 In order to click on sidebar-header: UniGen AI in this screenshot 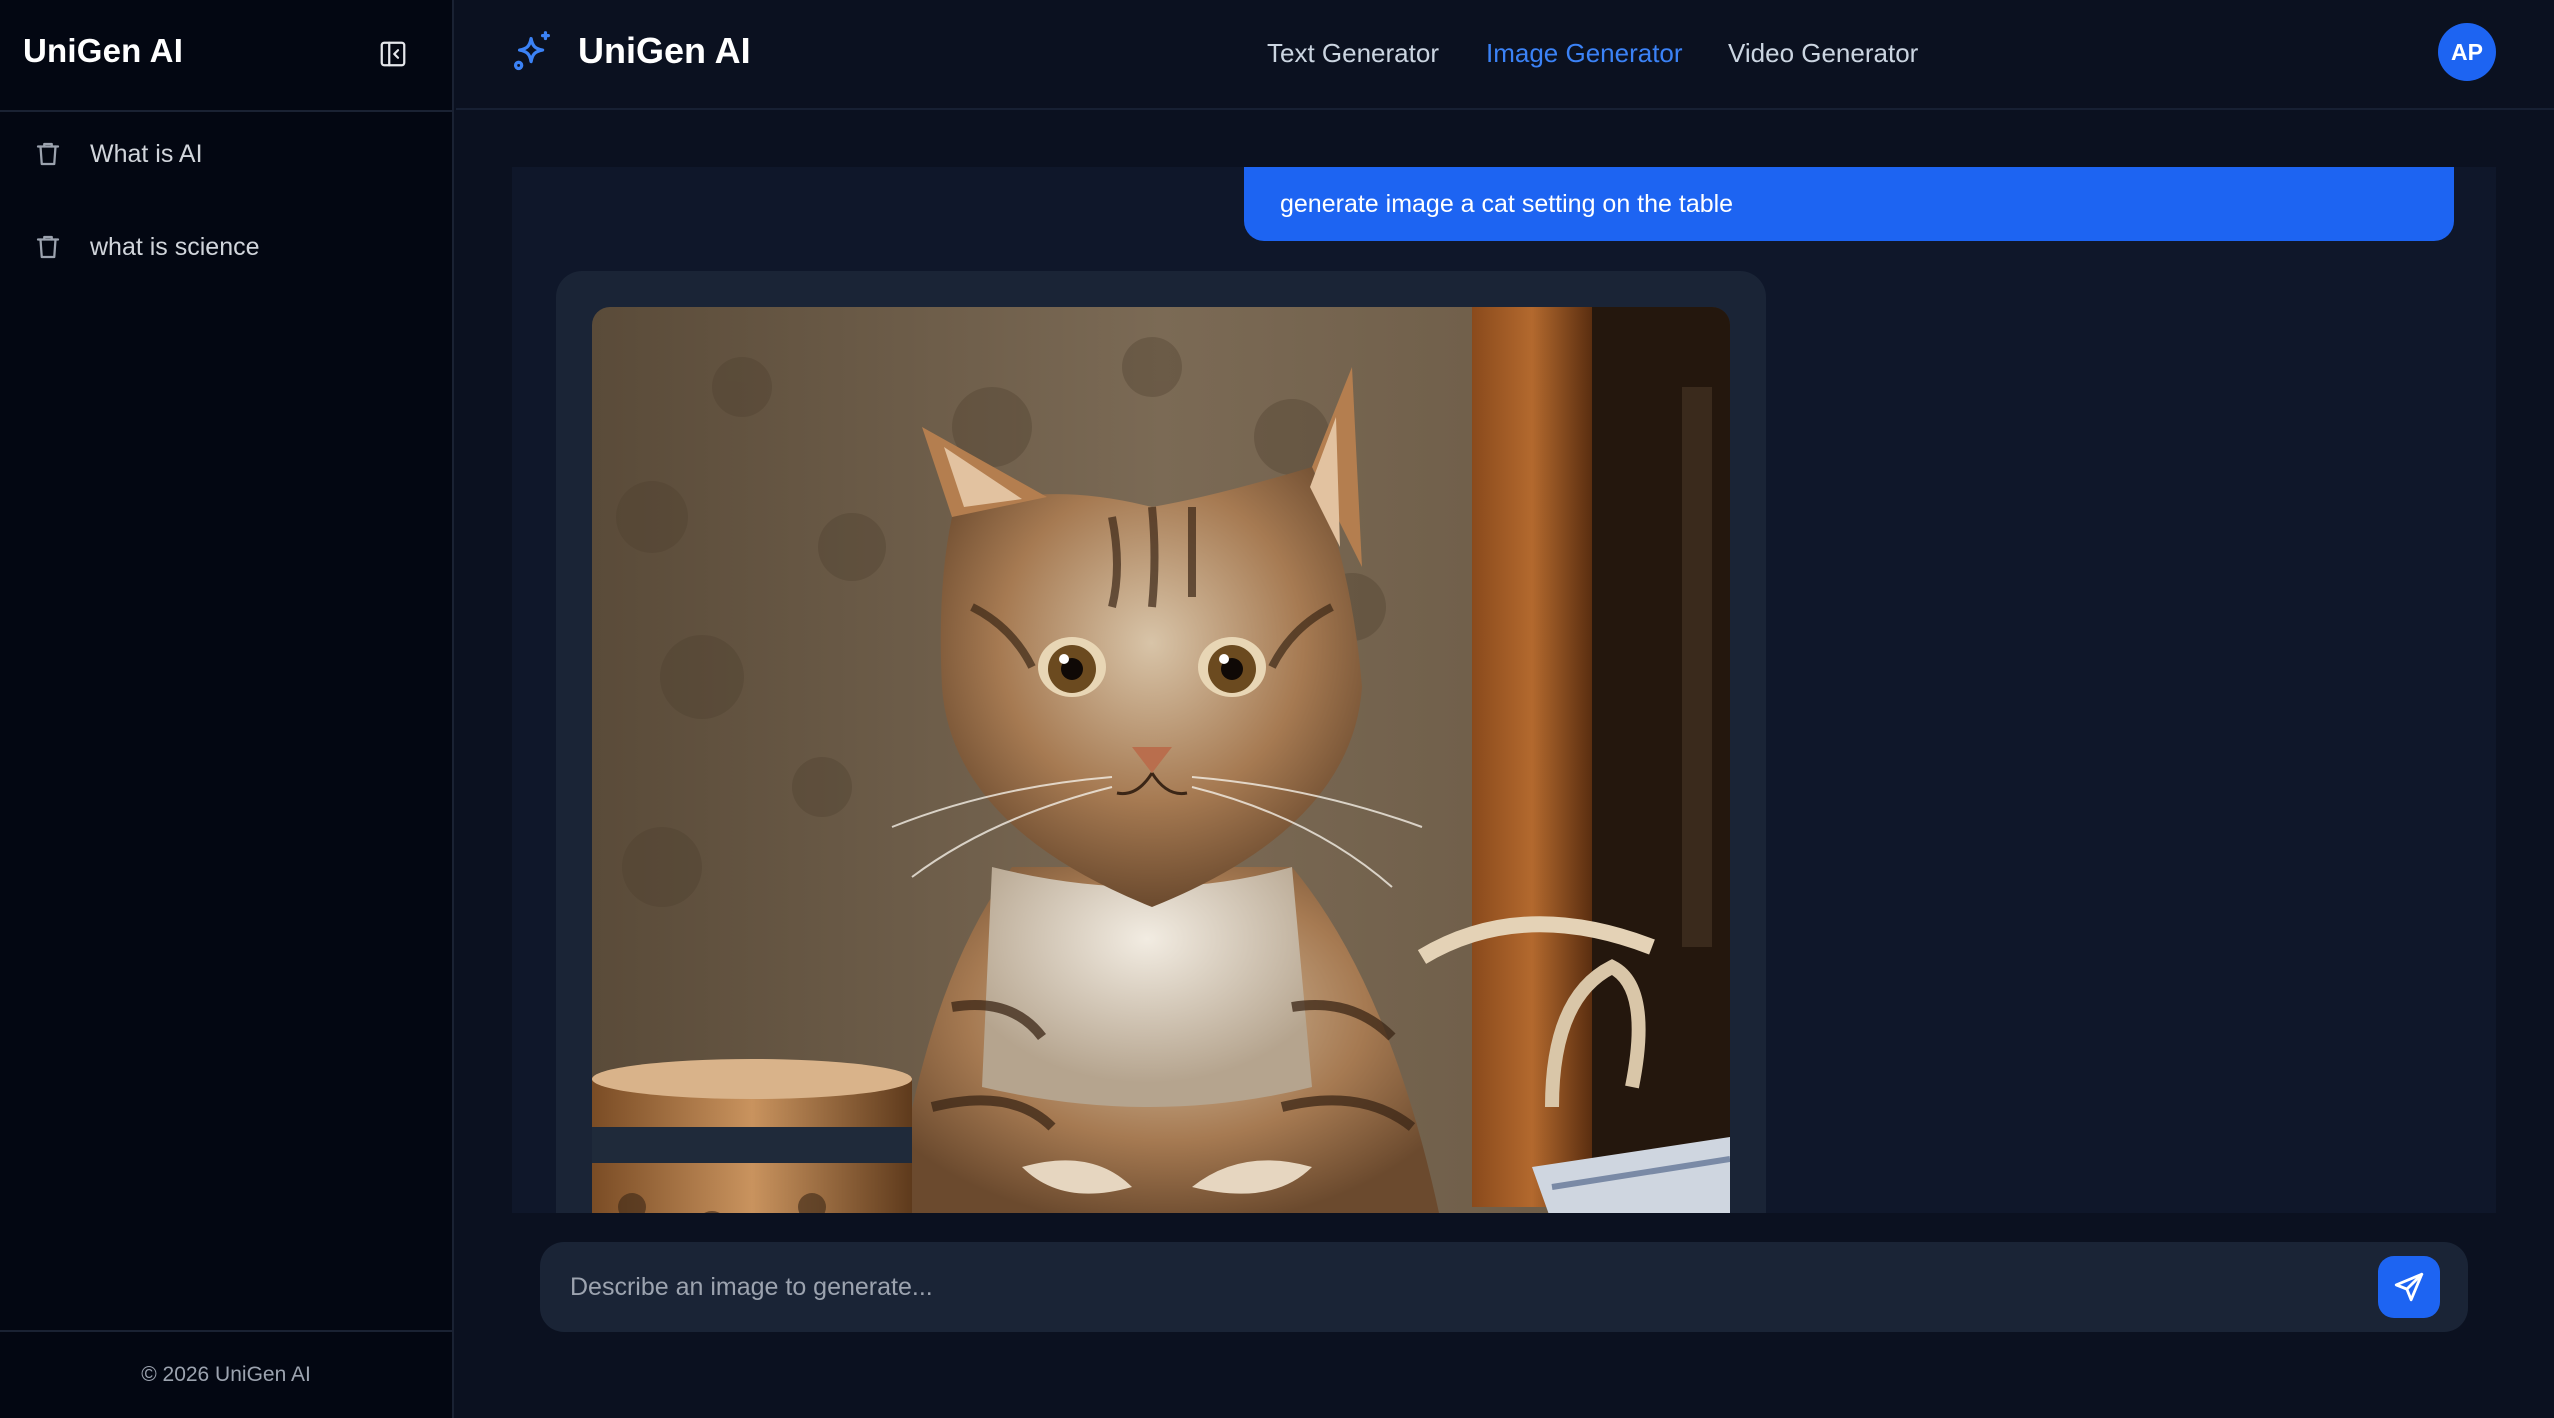, I will do `click(226, 56)`.